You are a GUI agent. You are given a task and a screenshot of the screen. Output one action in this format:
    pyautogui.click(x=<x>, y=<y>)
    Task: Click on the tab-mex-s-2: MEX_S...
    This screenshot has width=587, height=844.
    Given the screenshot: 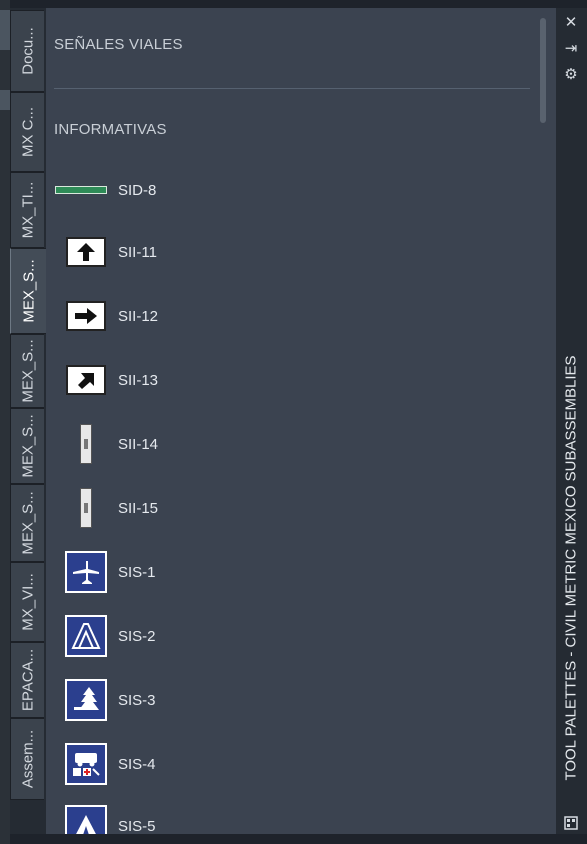 What is the action you would take?
    pyautogui.click(x=27, y=371)
    